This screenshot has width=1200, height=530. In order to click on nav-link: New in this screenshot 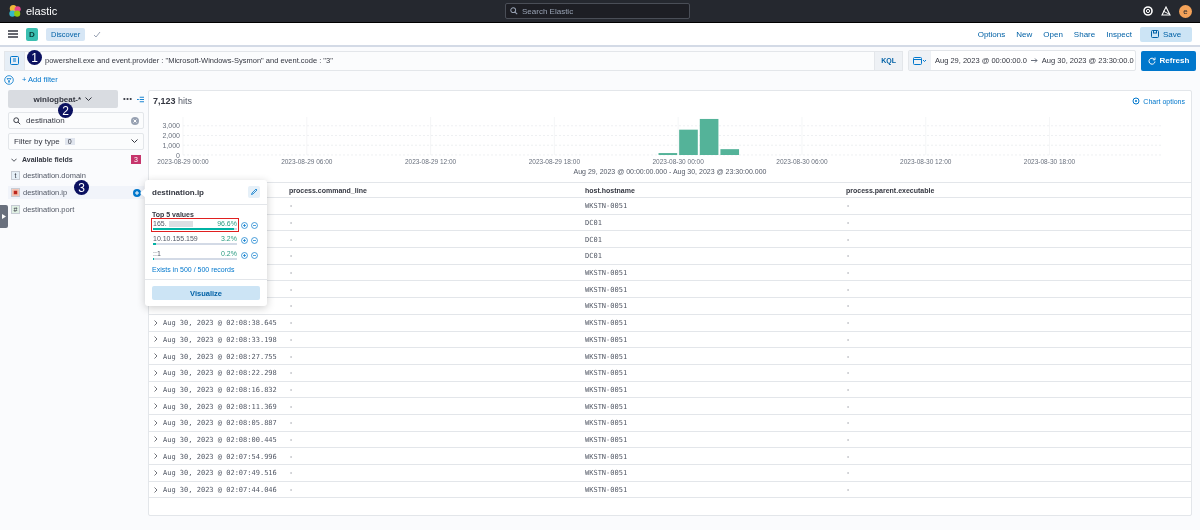, I will do `click(1024, 34)`.